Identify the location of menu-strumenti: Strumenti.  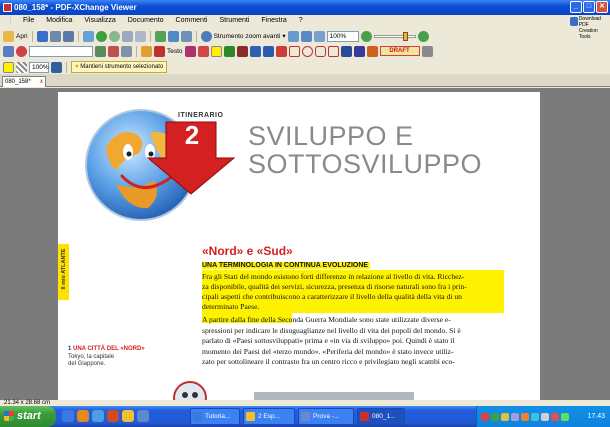
(234, 21).